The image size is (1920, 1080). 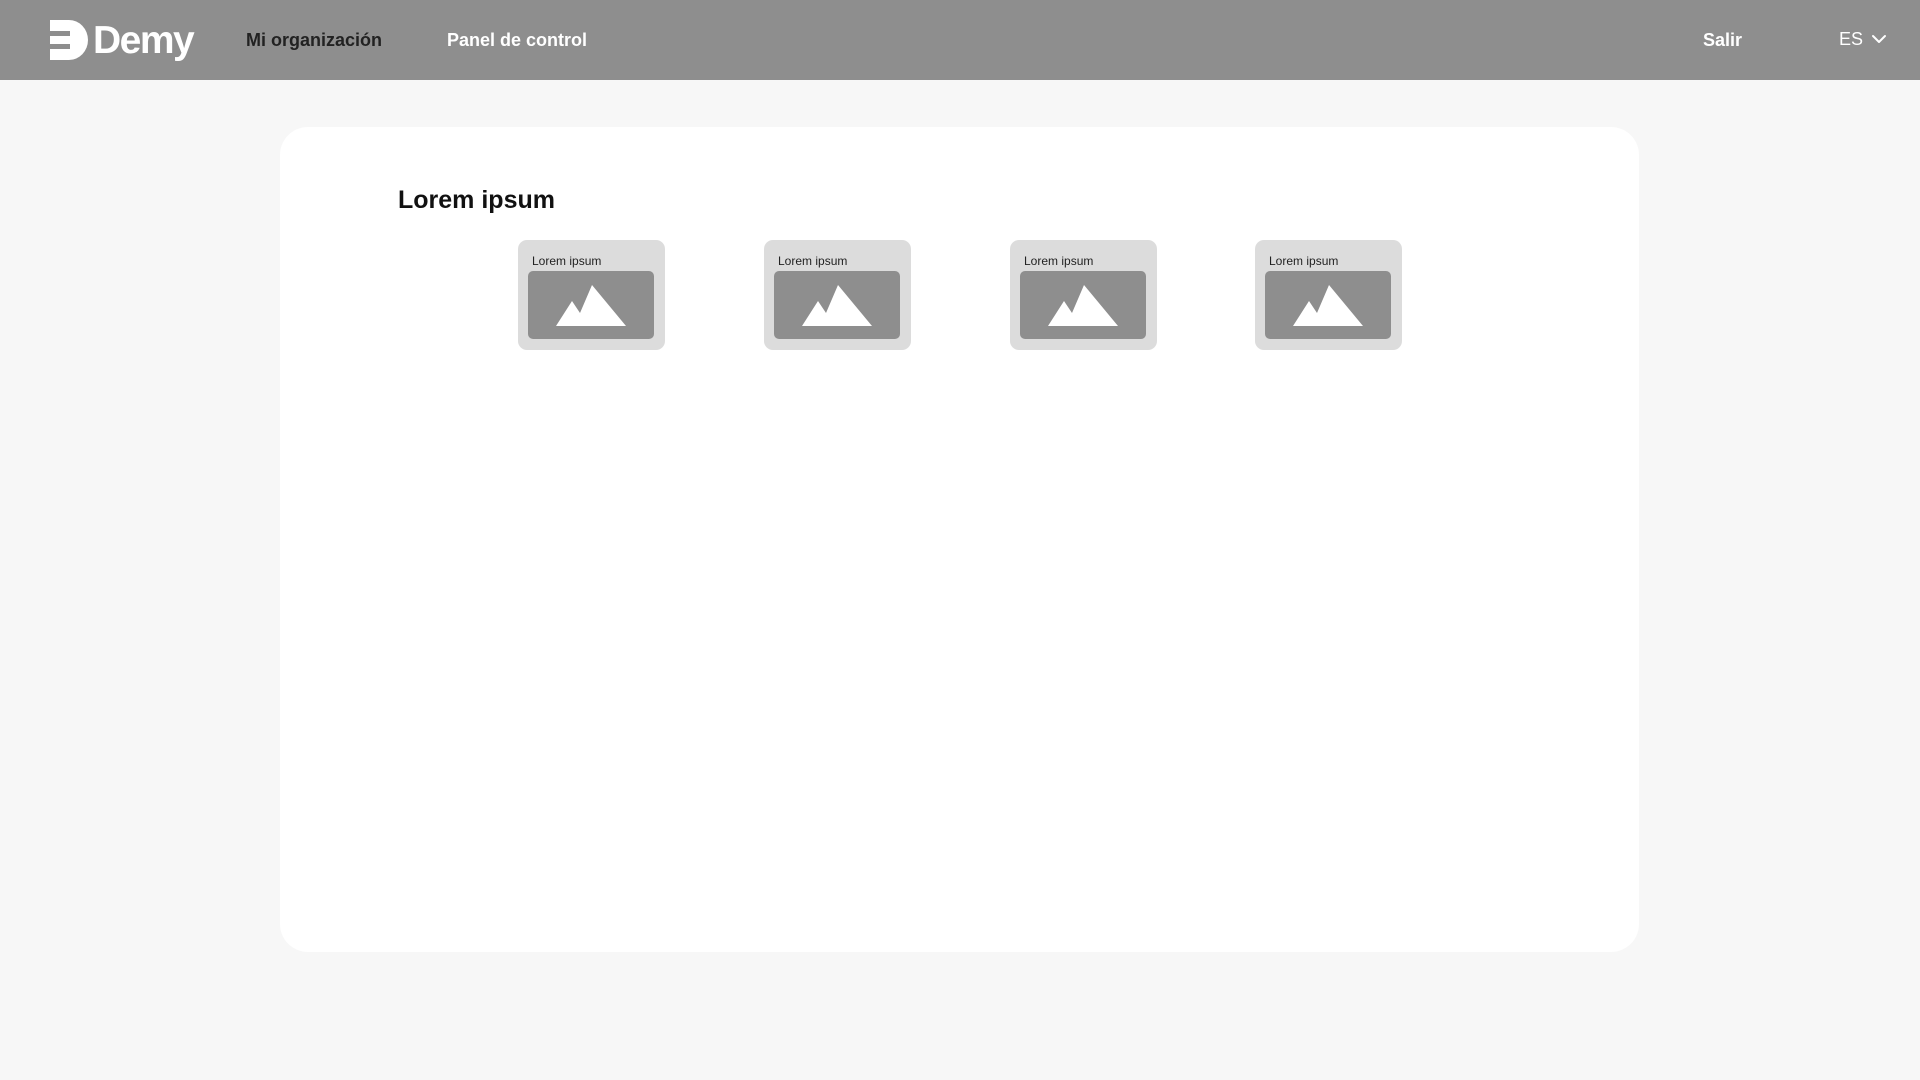 What do you see at coordinates (144, 40) in the screenshot?
I see `brand-name: Demy` at bounding box center [144, 40].